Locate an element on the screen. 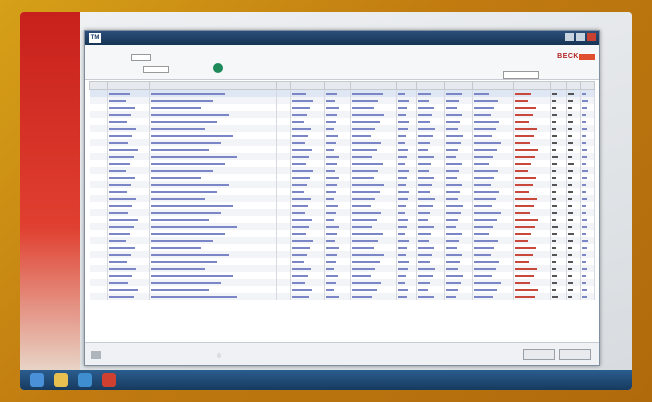 The image size is (652, 402). start-icon is located at coordinates (37, 380).